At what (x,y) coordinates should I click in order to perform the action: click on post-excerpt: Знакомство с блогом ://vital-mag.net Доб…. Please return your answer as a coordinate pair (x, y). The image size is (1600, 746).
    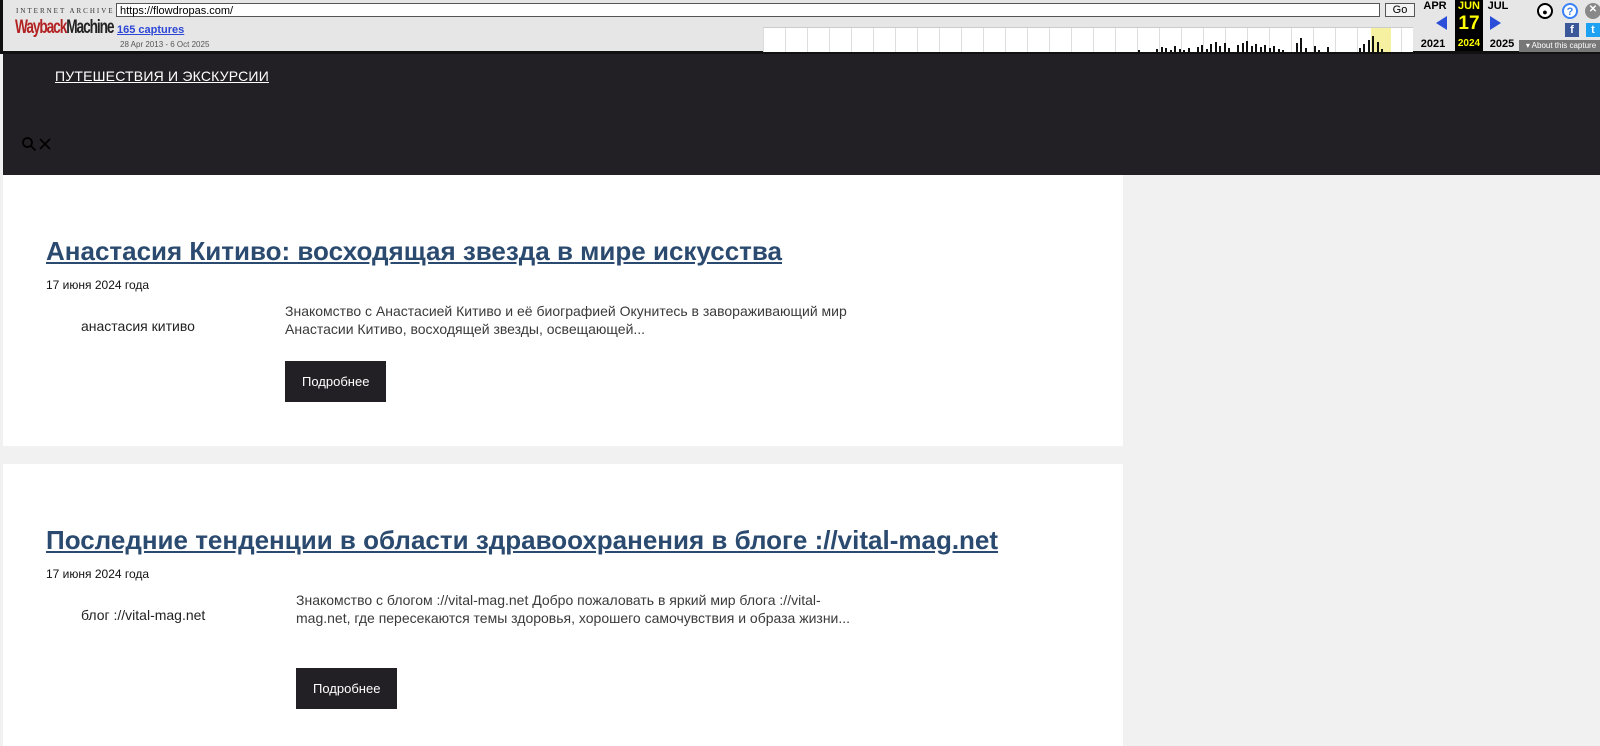
    Looking at the image, I should click on (573, 609).